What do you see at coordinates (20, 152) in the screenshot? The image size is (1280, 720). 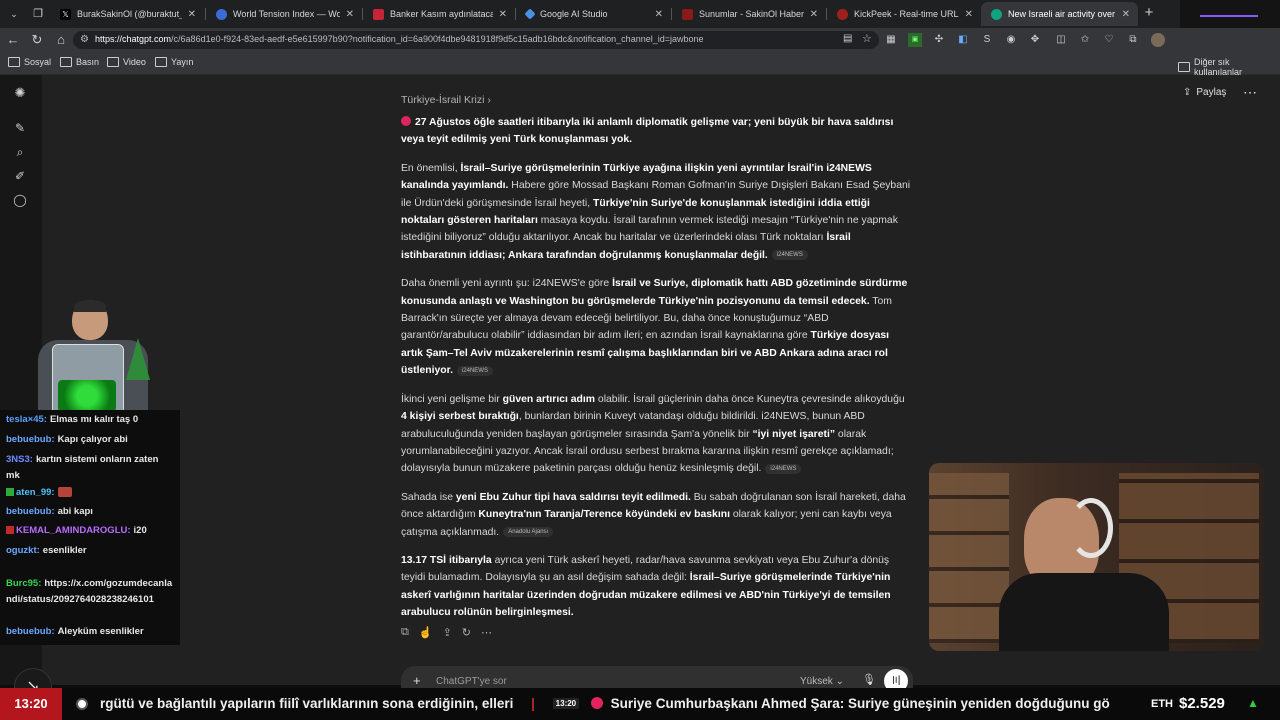 I see `search-icon: ⌕` at bounding box center [20, 152].